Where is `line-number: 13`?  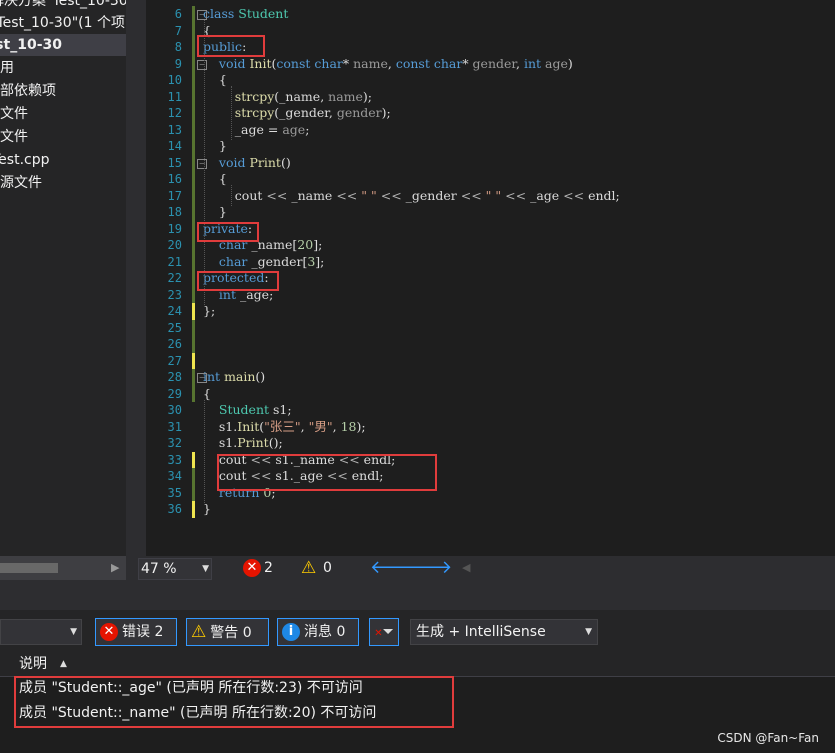
line-number: 13 is located at coordinates (174, 129).